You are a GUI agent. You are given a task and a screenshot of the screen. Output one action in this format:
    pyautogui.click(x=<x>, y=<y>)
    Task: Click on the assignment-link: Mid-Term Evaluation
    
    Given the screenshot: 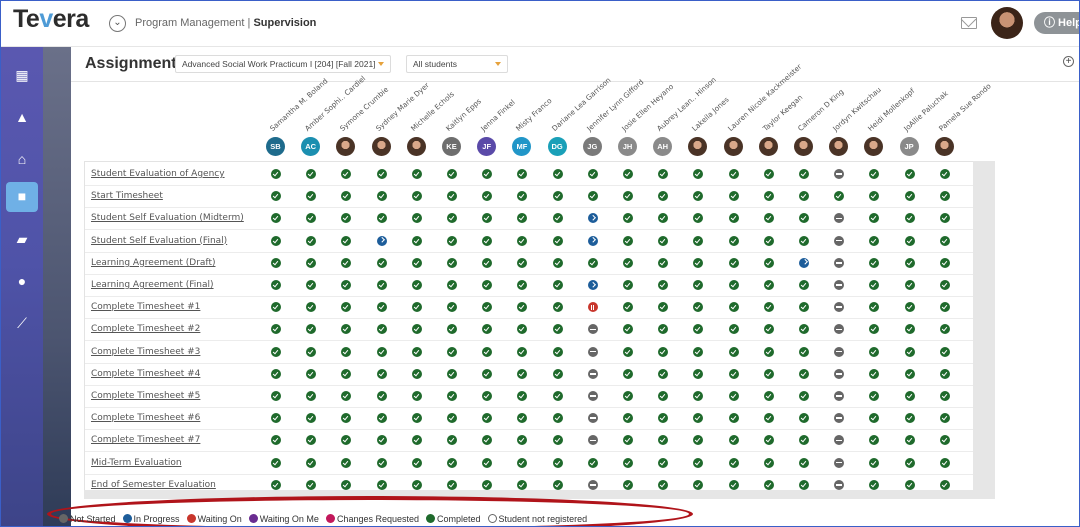 What is the action you would take?
    pyautogui.click(x=136, y=463)
    